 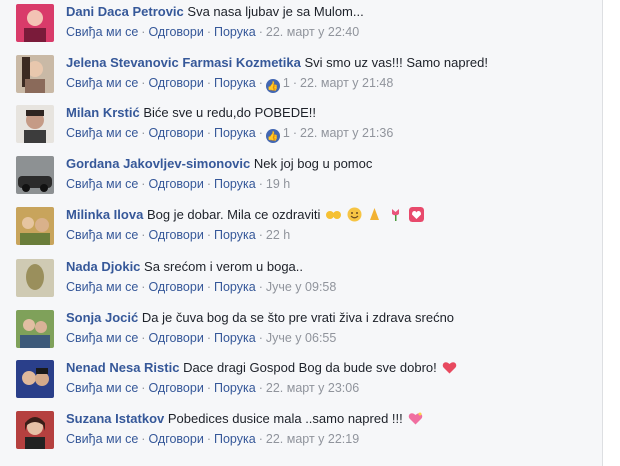 I want to click on comment-timestamp: 22. март у 21:48, so click(x=346, y=83).